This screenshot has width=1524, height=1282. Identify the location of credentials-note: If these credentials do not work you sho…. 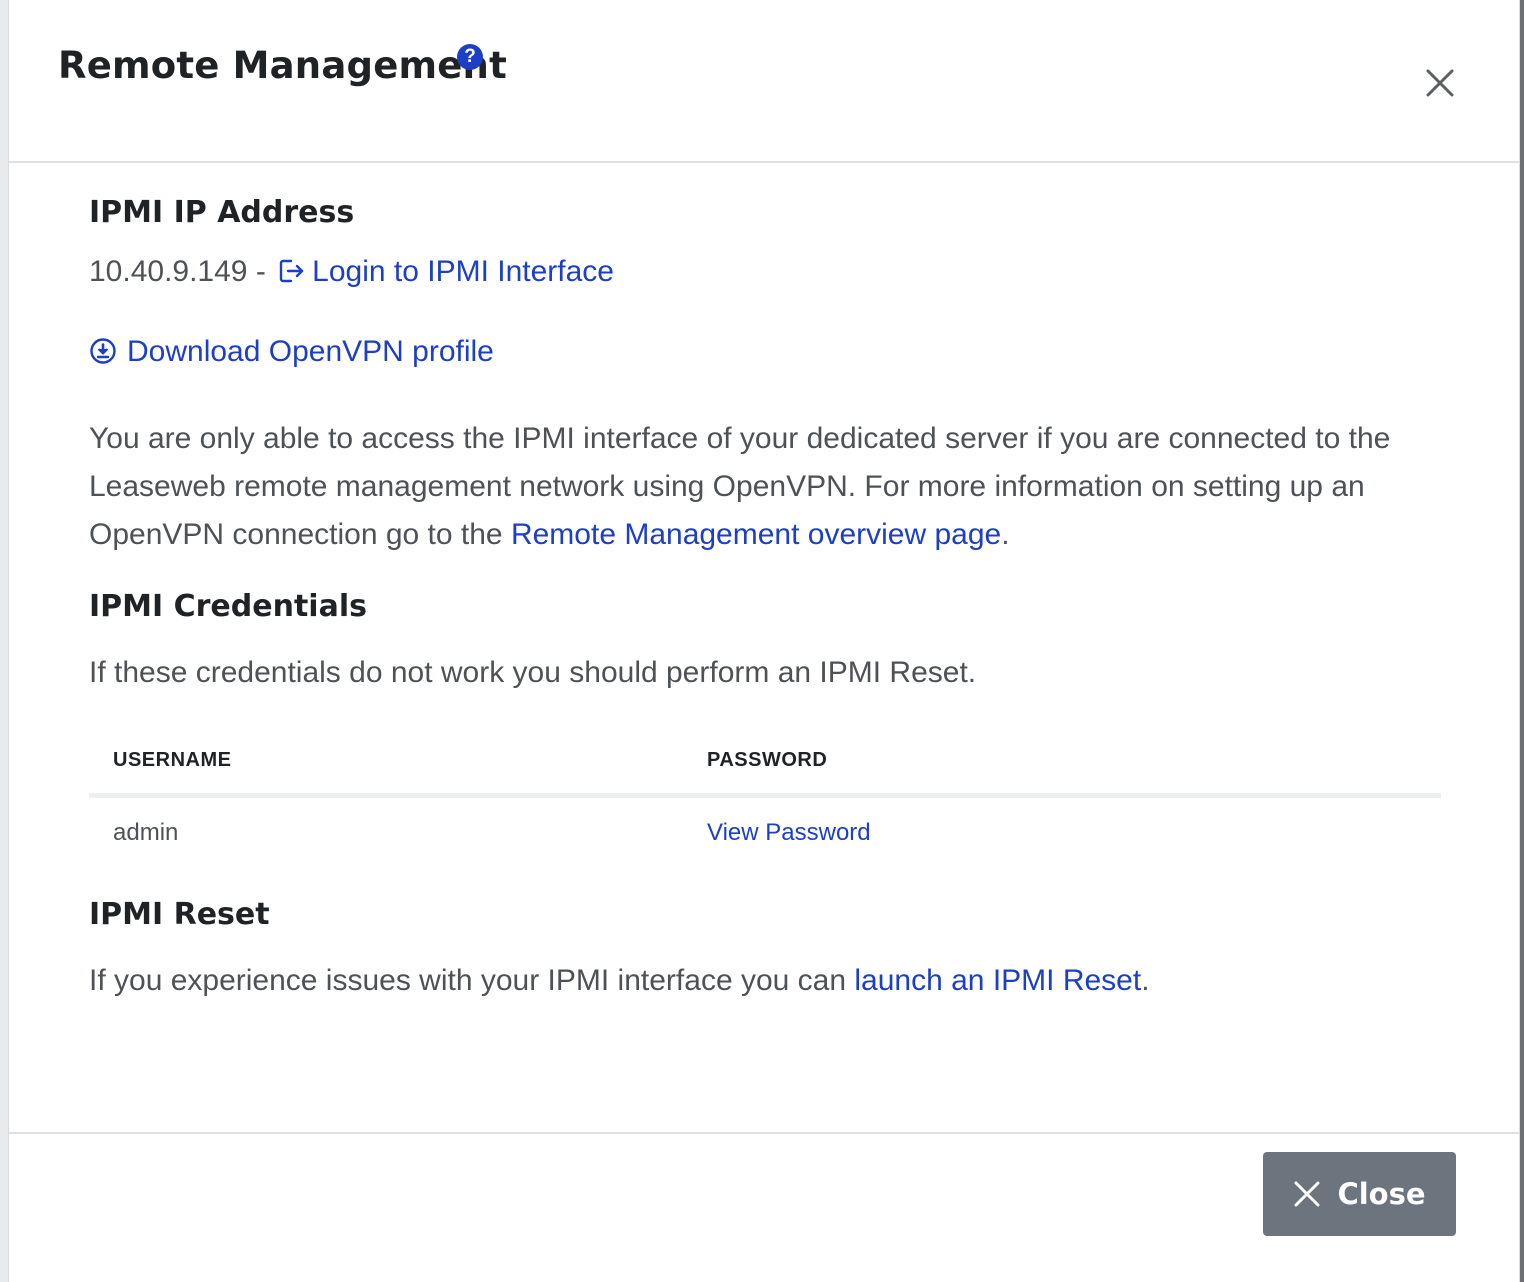
(533, 672).